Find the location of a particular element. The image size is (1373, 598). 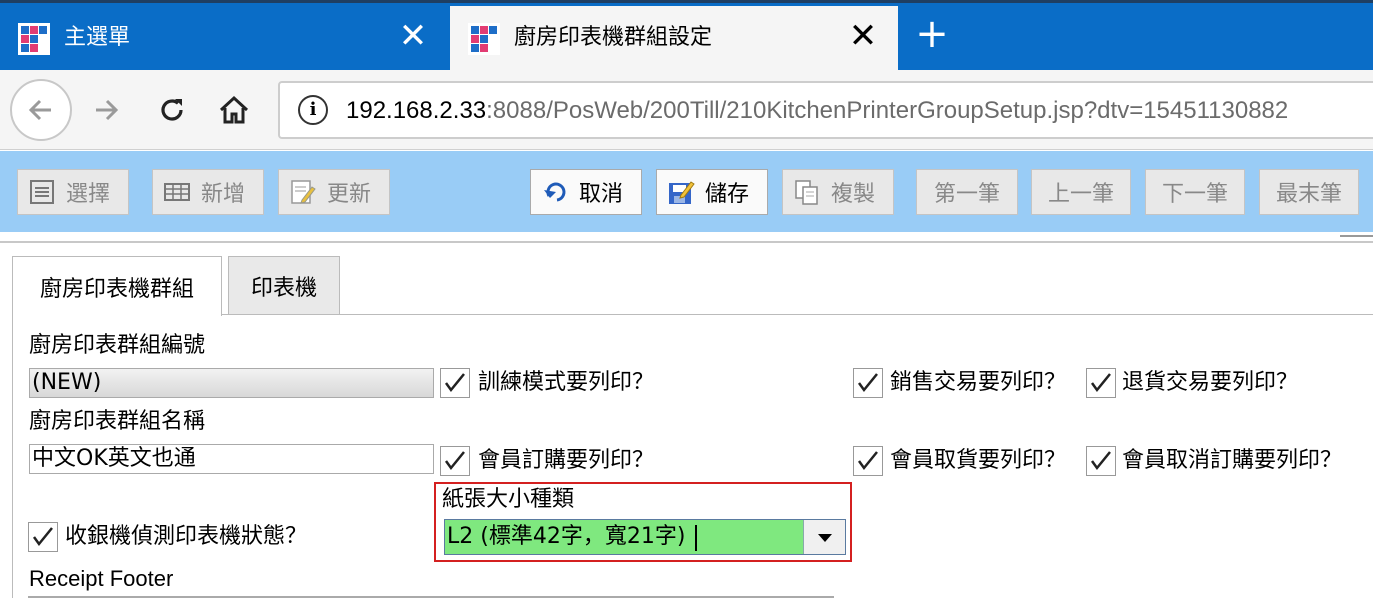

add-button: 新增 is located at coordinates (208, 192).